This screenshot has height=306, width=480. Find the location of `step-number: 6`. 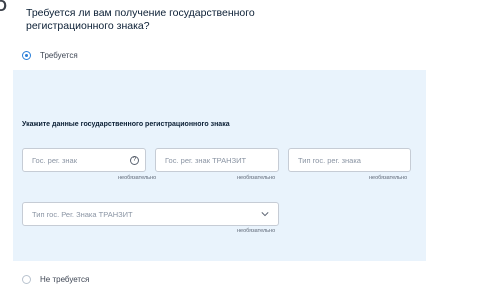

step-number: 6 is located at coordinates (4, 8).